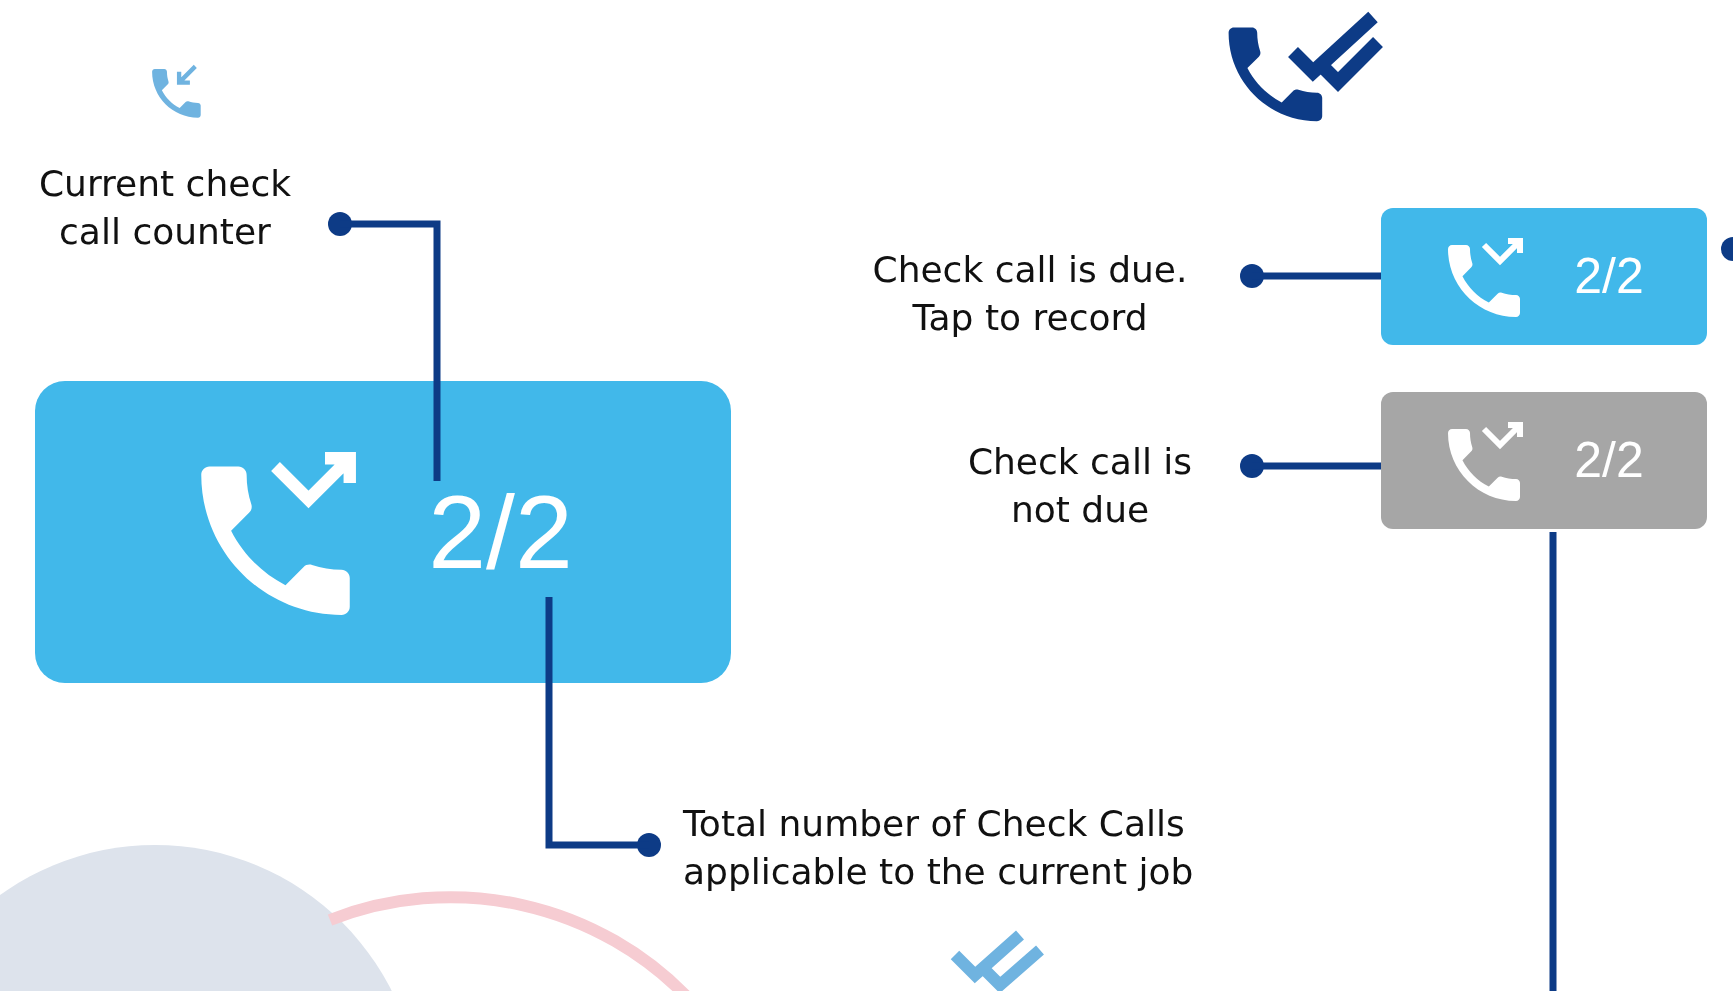 The height and width of the screenshot is (991, 1733). Describe the element at coordinates (939, 848) in the screenshot. I see `total-caption: Total number of Check Calls applicable to the current job` at that location.